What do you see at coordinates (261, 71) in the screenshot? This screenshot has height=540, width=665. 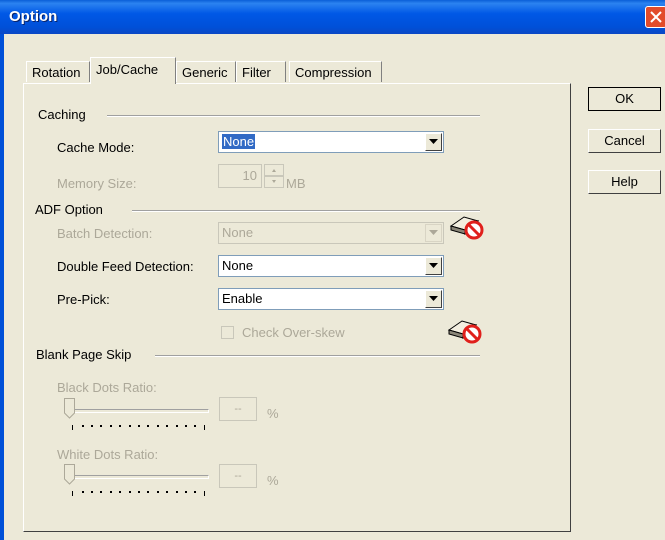 I see `tab-filter: Filter` at bounding box center [261, 71].